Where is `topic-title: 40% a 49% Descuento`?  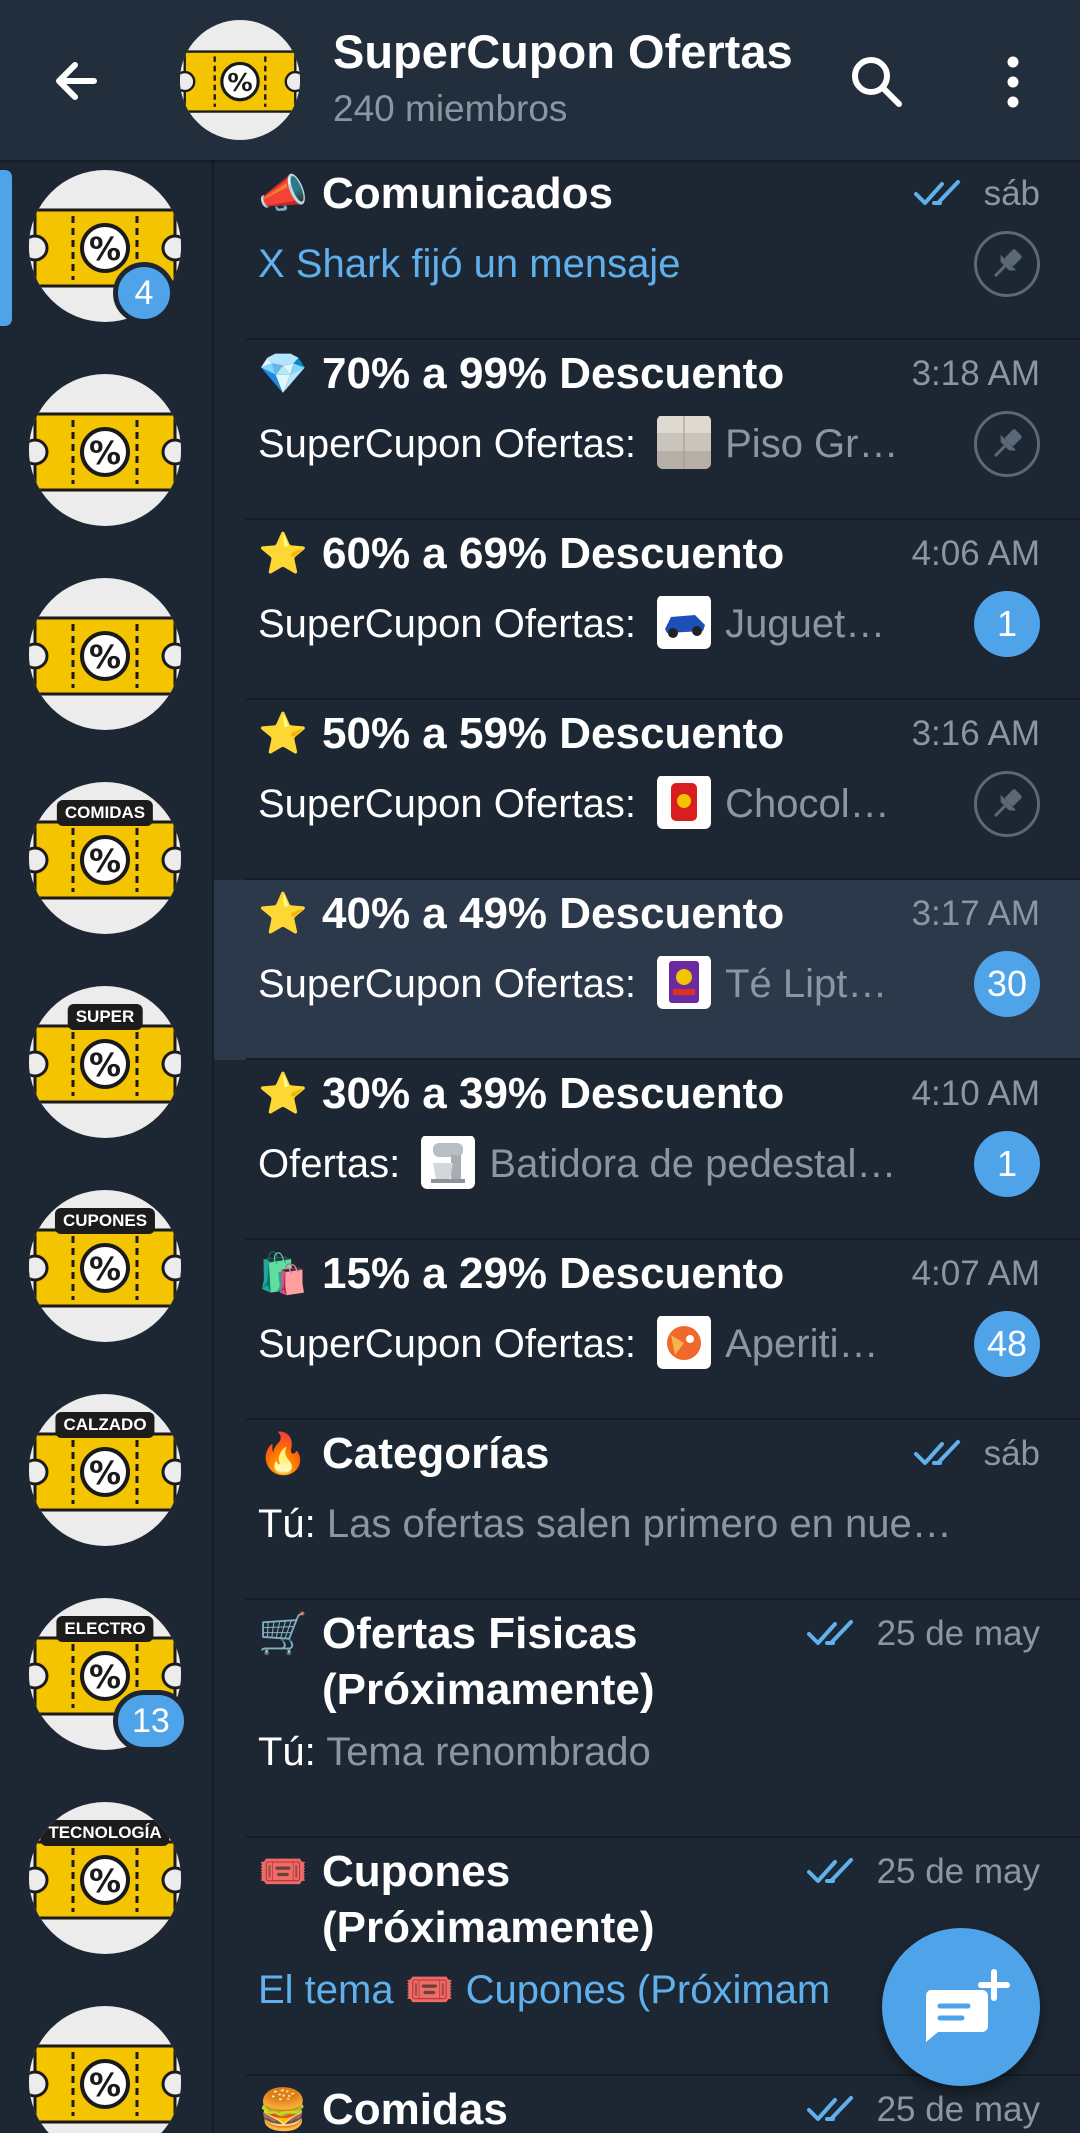
topic-title: 40% a 49% Descuento is located at coordinates (553, 913).